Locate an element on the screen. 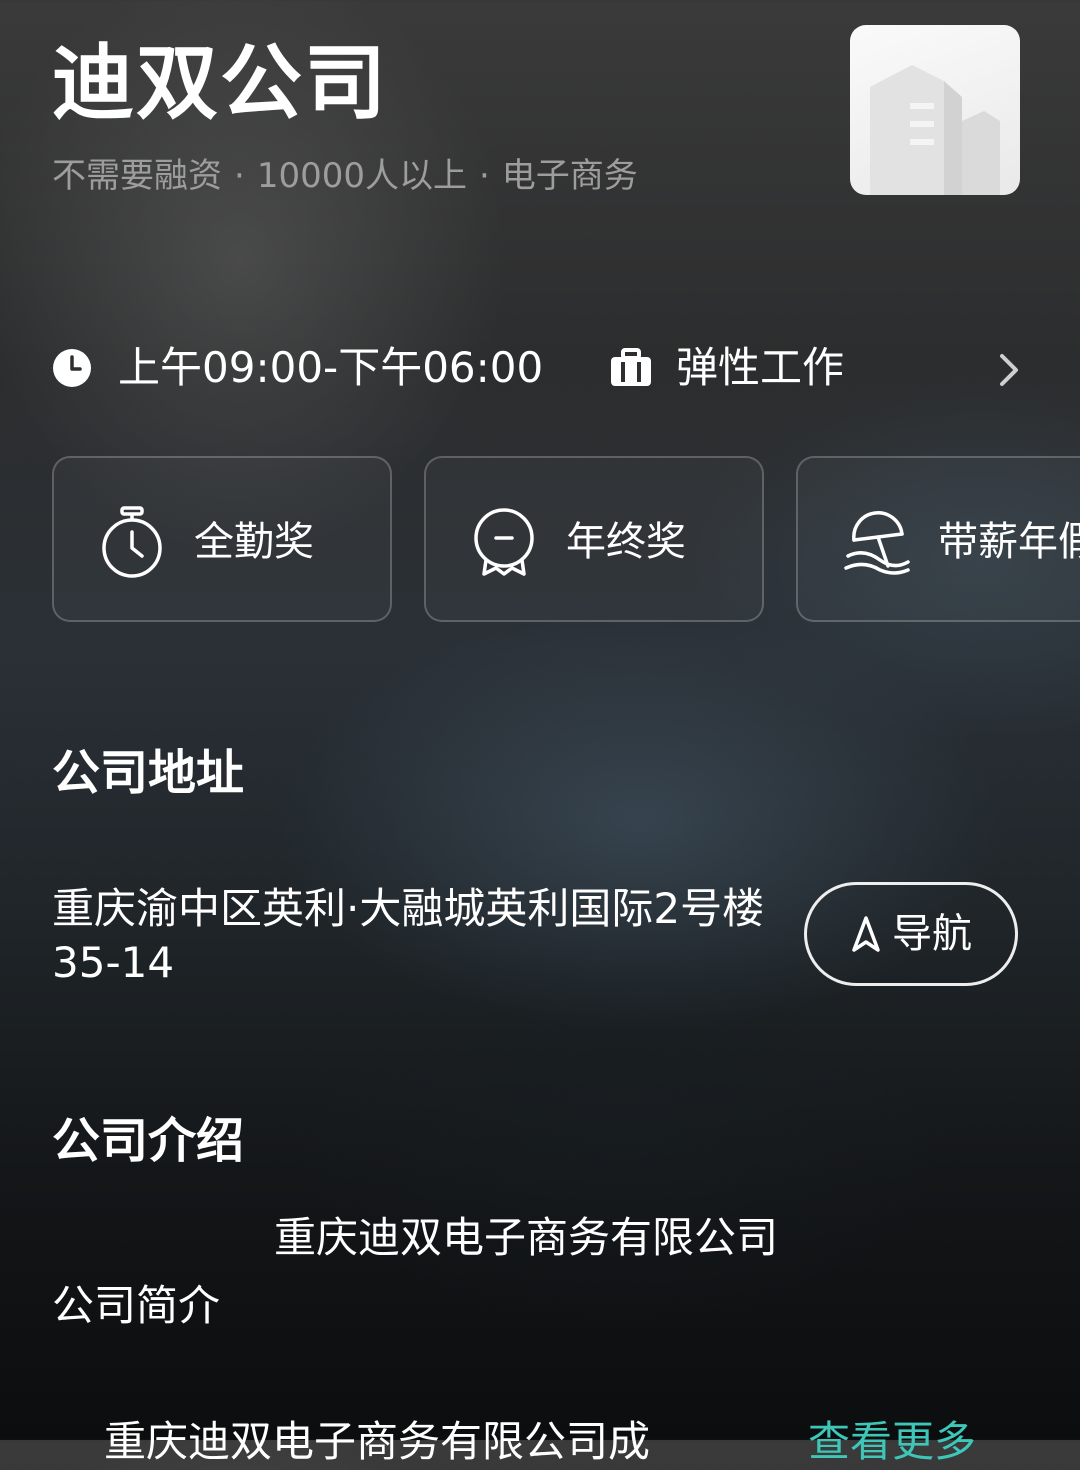 This screenshot has width=1080, height=1470. chevron-right-icon is located at coordinates (1009, 370).